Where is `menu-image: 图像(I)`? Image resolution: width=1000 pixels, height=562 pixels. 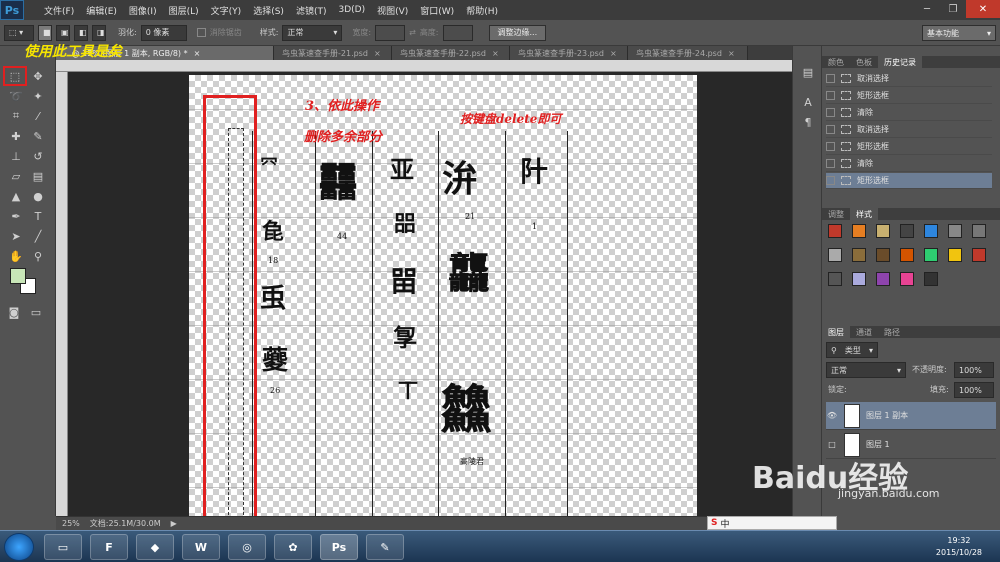 menu-image: 图像(I) is located at coordinates (143, 10).